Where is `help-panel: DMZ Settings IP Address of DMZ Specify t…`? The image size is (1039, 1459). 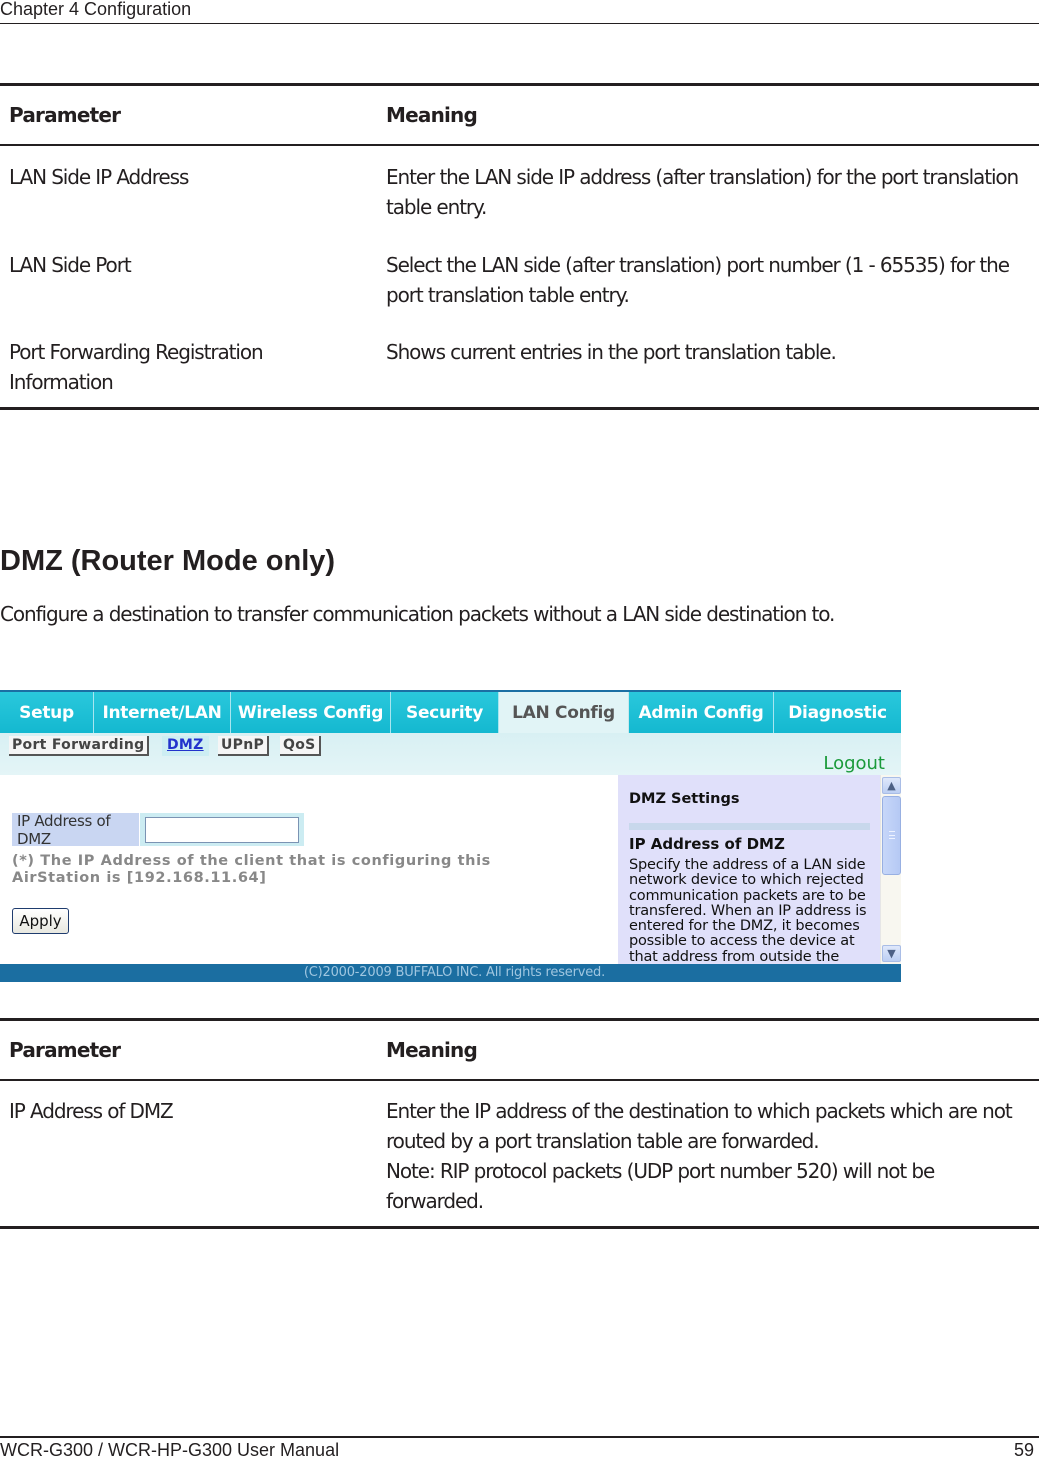 help-panel: DMZ Settings IP Address of DMZ Specify t… is located at coordinates (749, 869).